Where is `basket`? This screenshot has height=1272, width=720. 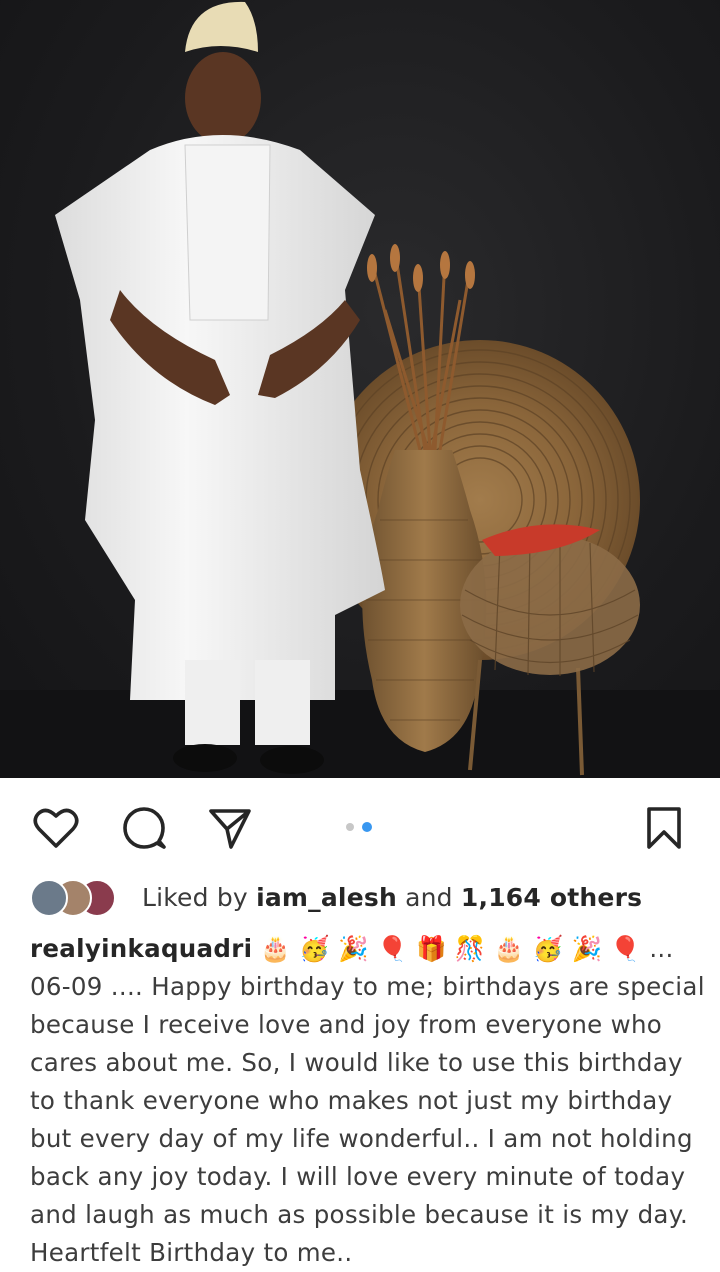
basket is located at coordinates (550, 605).